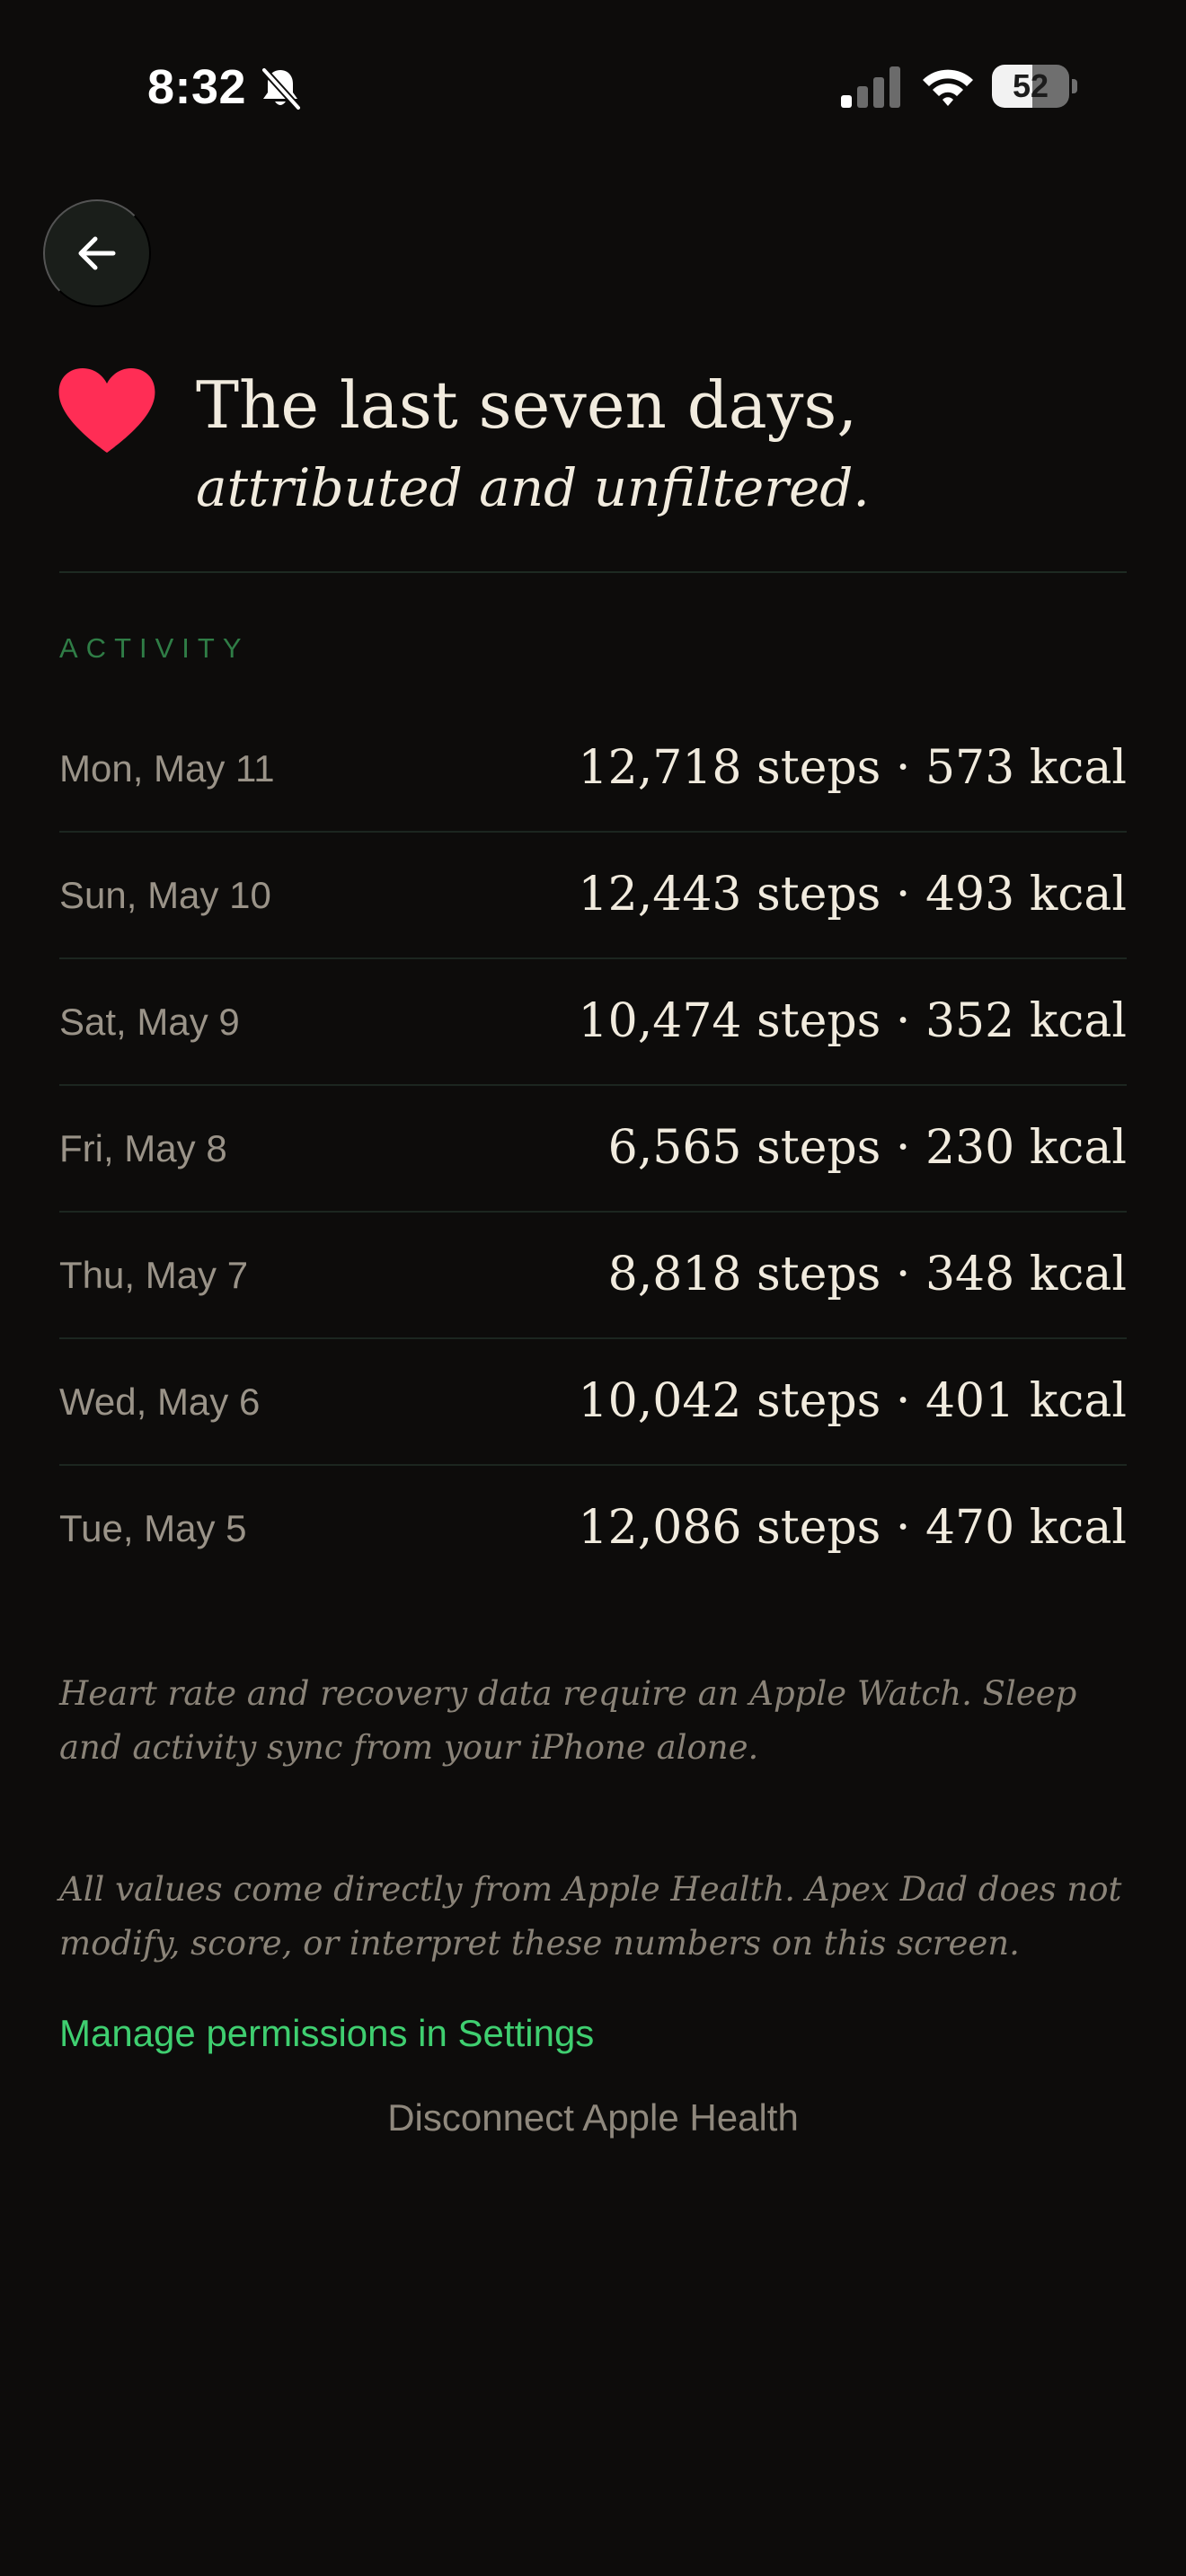 This screenshot has height=2576, width=1186. Describe the element at coordinates (533, 487) in the screenshot. I see `page-subtitle: attributed and unfiltered.` at that location.